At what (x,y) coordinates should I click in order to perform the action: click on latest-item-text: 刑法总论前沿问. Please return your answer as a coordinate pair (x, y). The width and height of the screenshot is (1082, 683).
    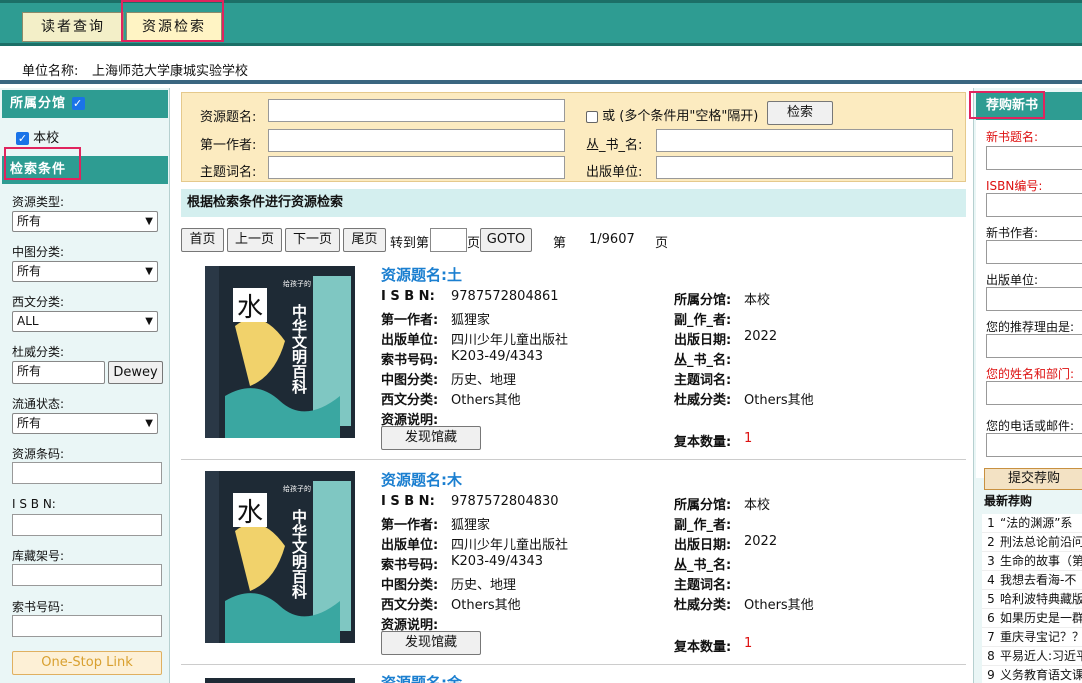
    Looking at the image, I should click on (1041, 542).